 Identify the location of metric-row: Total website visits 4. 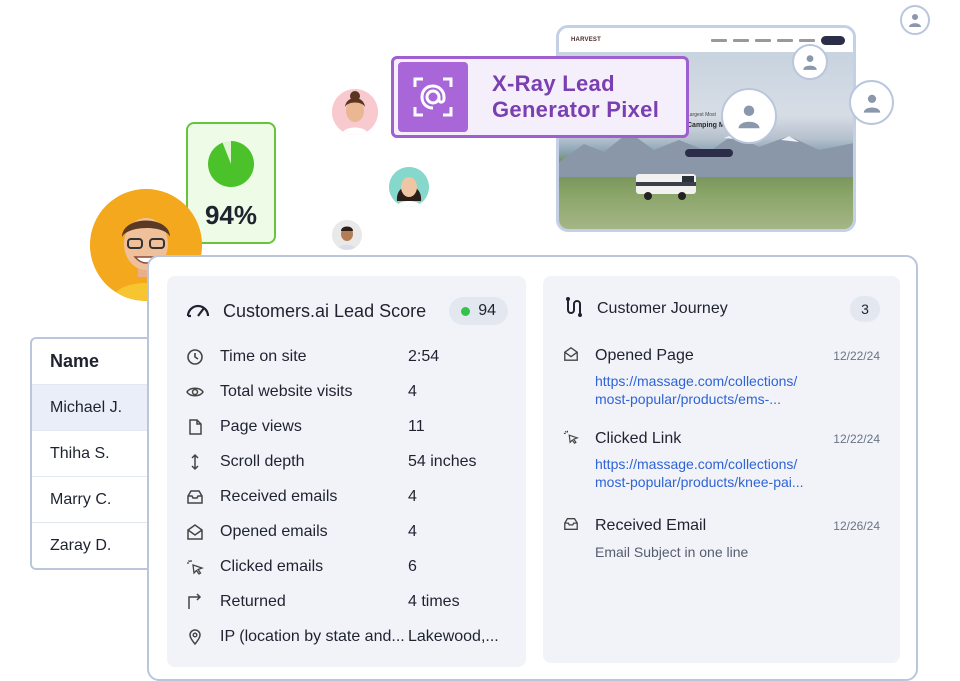
(346, 391).